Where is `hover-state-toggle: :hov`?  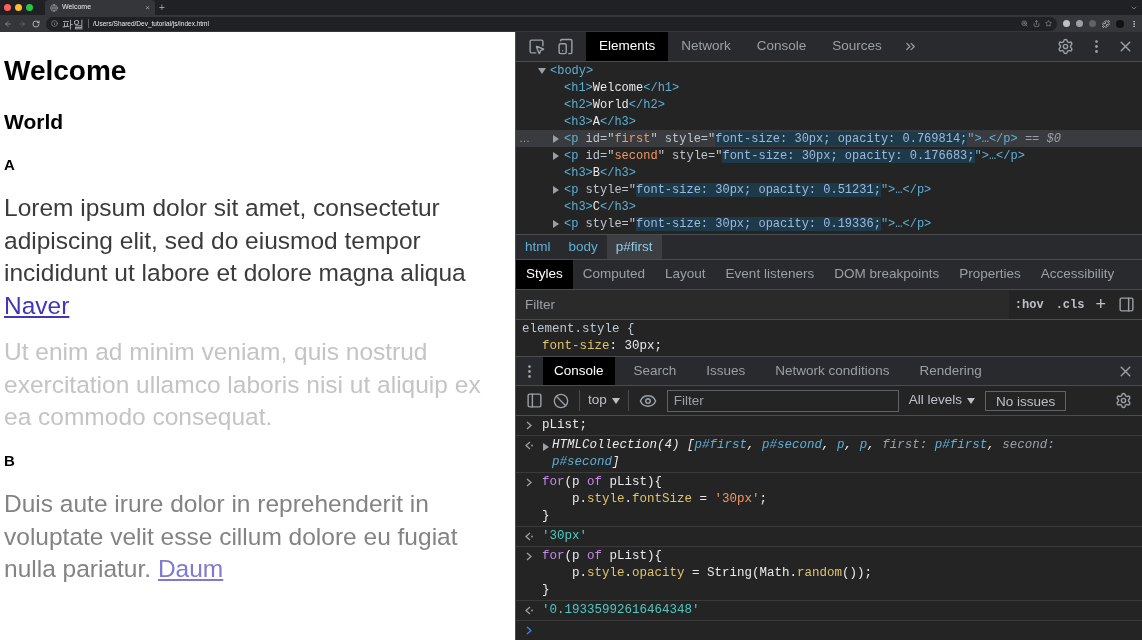
hover-state-toggle: :hov is located at coordinates (1029, 304).